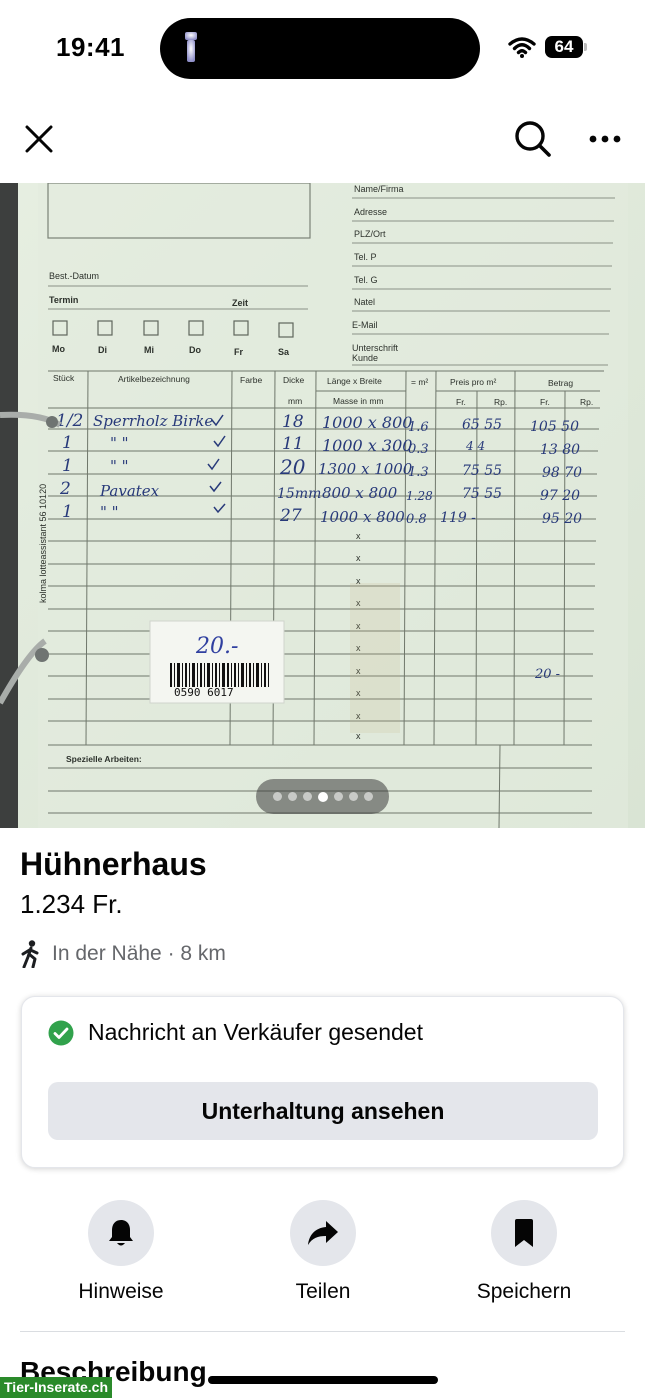 This screenshot has height=1398, width=645. Describe the element at coordinates (67, 512) in the screenshot. I see `row-5-qty: 1` at that location.